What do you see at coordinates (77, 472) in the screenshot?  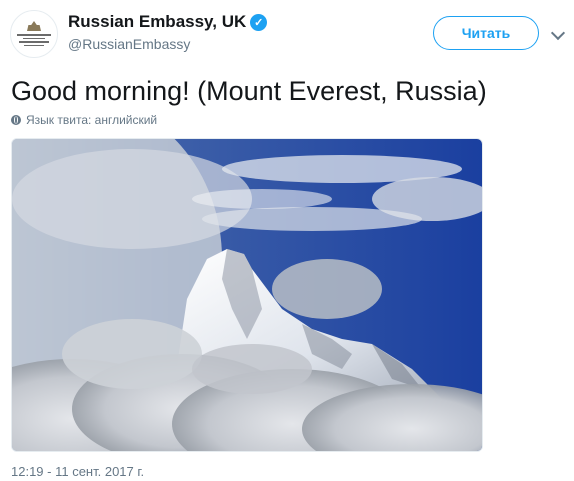 I see `tweet-timestamp: 12:19 - 11 сент. 2017 г.` at bounding box center [77, 472].